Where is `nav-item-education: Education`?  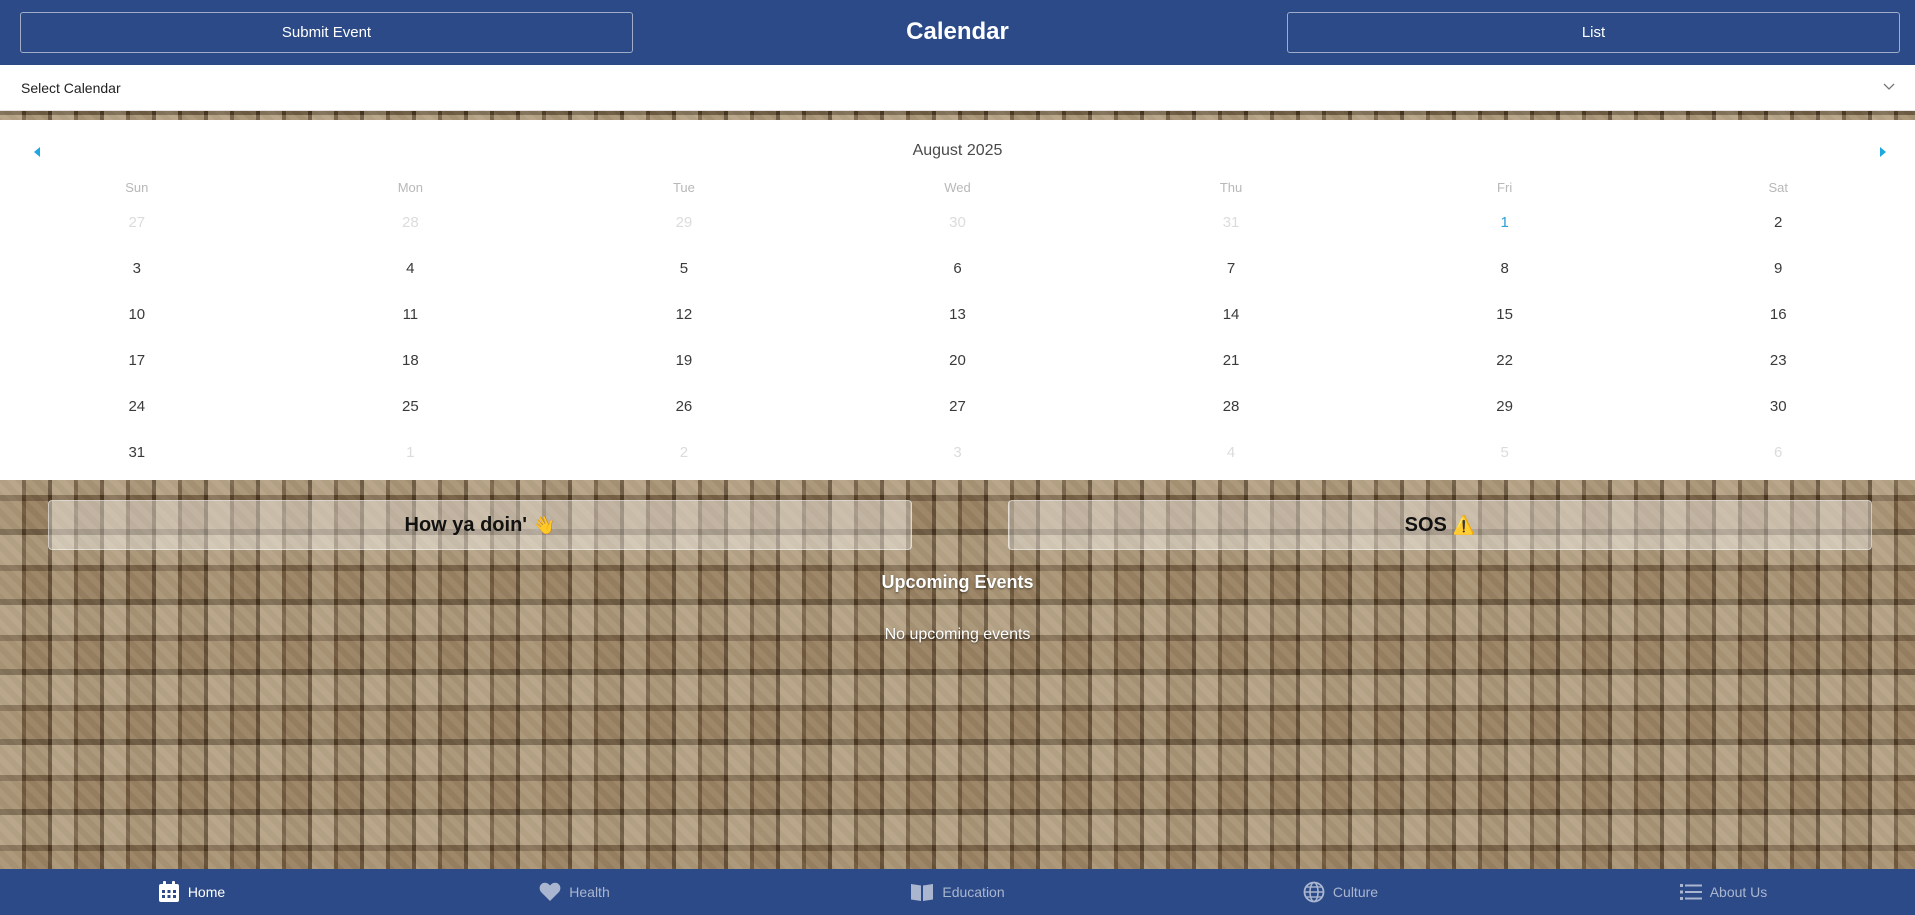
nav-item-education: Education is located at coordinates (957, 892).